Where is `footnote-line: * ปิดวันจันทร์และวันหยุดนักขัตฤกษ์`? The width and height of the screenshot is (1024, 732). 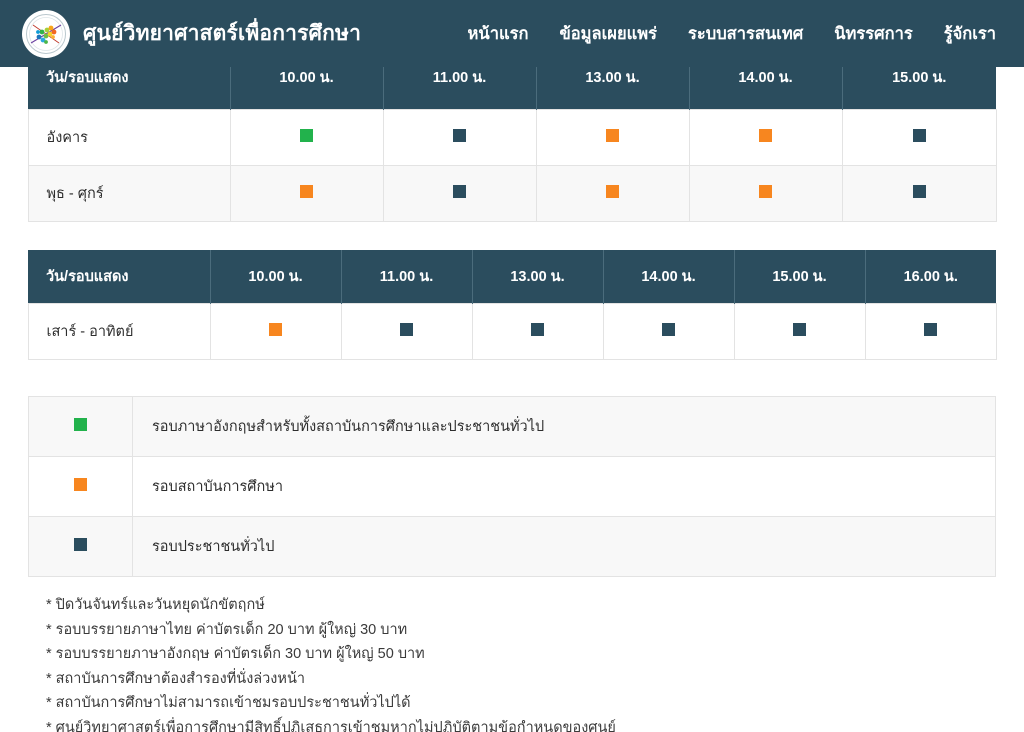
footnote-line: * ปิดวันจันทร์และวันหยุดนักขัตฤกษ์ is located at coordinates (155, 605).